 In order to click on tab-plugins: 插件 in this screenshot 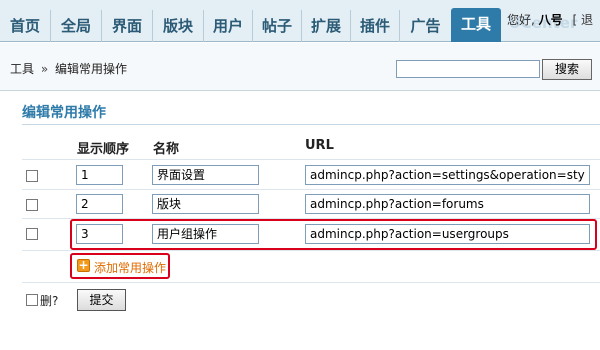, I will do `click(375, 26)`.